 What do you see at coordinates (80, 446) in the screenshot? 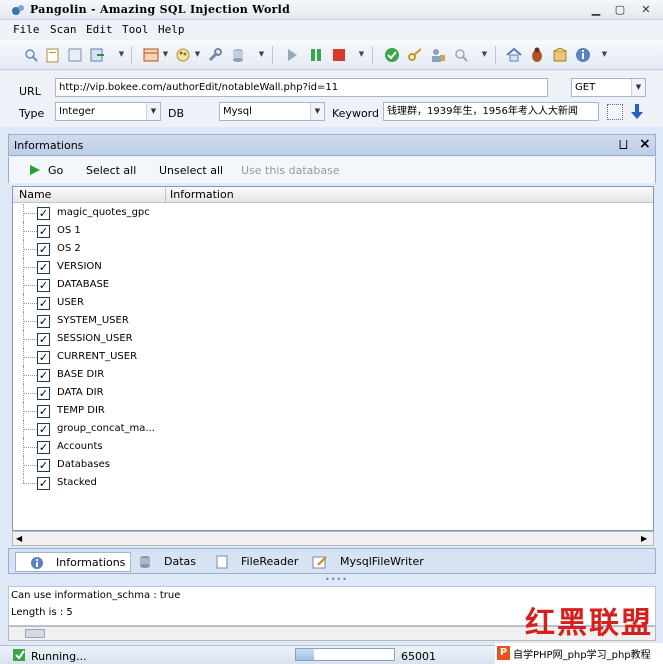
I see `row-label: Accounts` at bounding box center [80, 446].